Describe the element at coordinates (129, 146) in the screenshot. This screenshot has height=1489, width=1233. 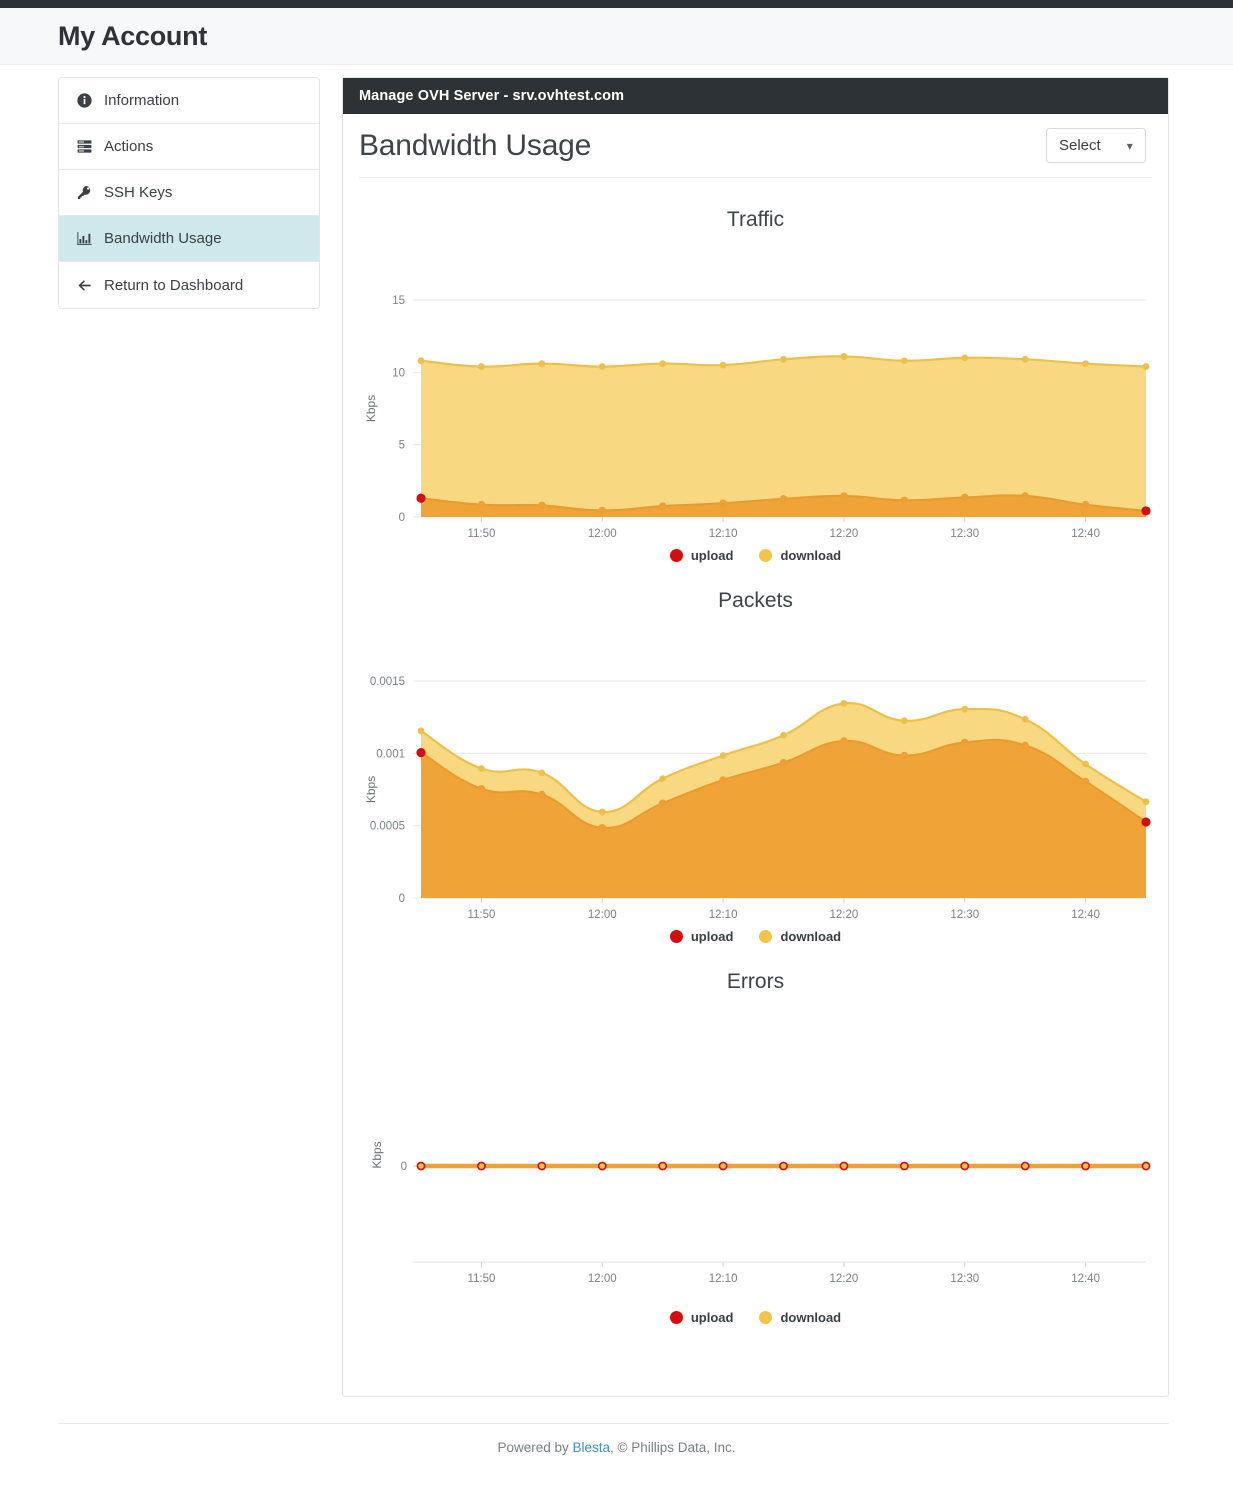
I see `sidebar-item-label: Actions` at that location.